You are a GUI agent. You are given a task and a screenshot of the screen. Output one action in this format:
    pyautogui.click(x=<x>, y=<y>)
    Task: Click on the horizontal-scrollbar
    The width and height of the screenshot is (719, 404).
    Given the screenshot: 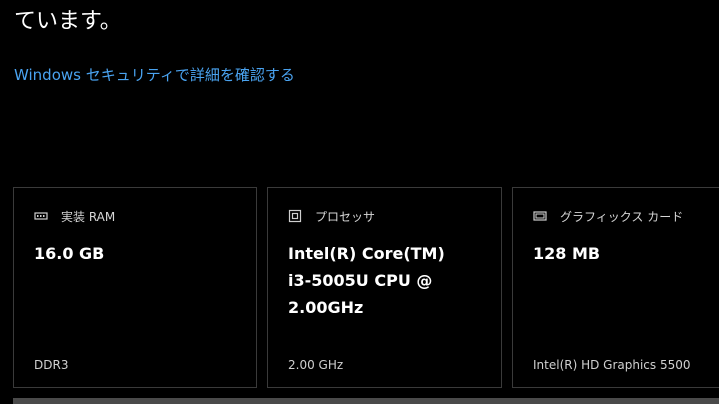 What is the action you would take?
    pyautogui.click(x=366, y=401)
    